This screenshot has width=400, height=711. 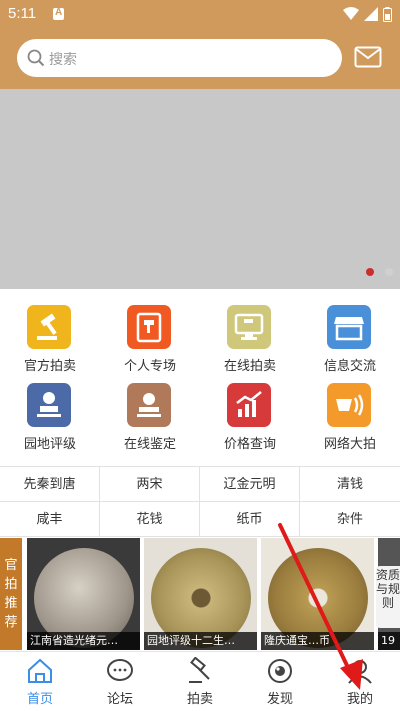 I want to click on store-icon, so click(x=349, y=327).